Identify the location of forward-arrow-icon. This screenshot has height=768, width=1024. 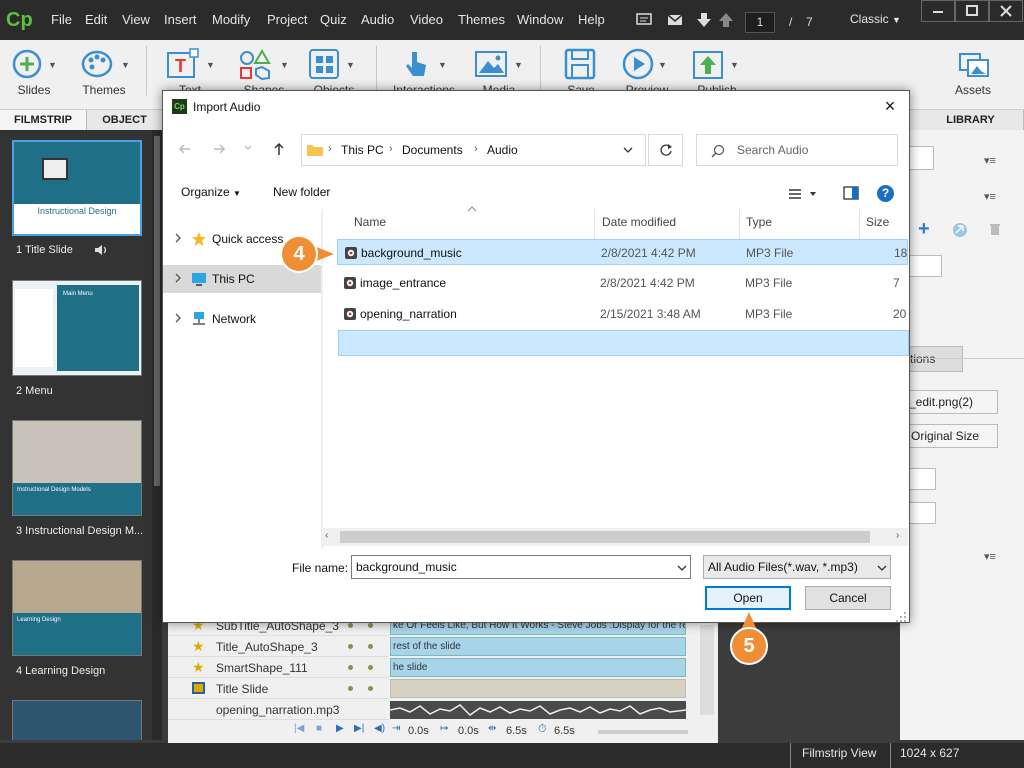
(219, 149).